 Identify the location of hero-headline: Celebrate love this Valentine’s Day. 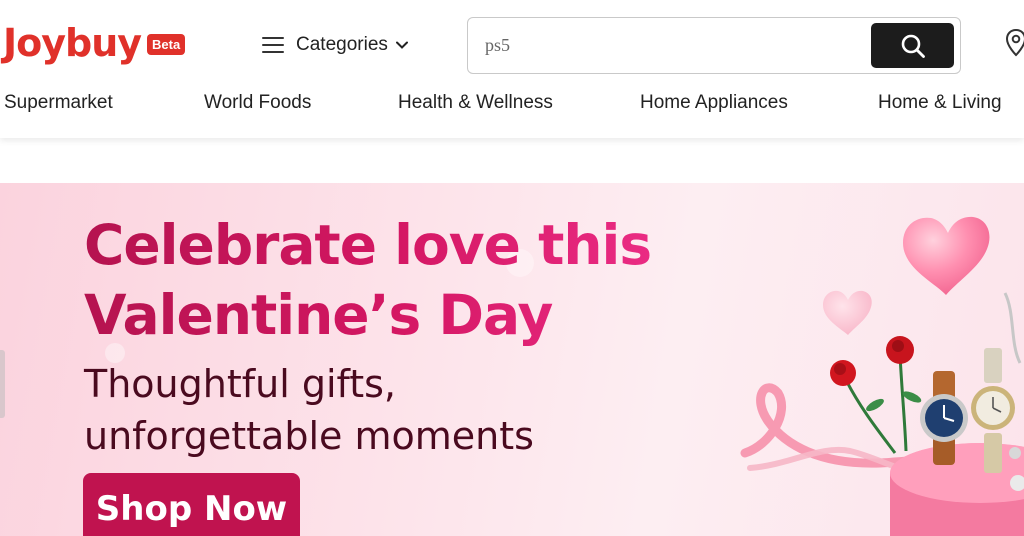
(367, 280).